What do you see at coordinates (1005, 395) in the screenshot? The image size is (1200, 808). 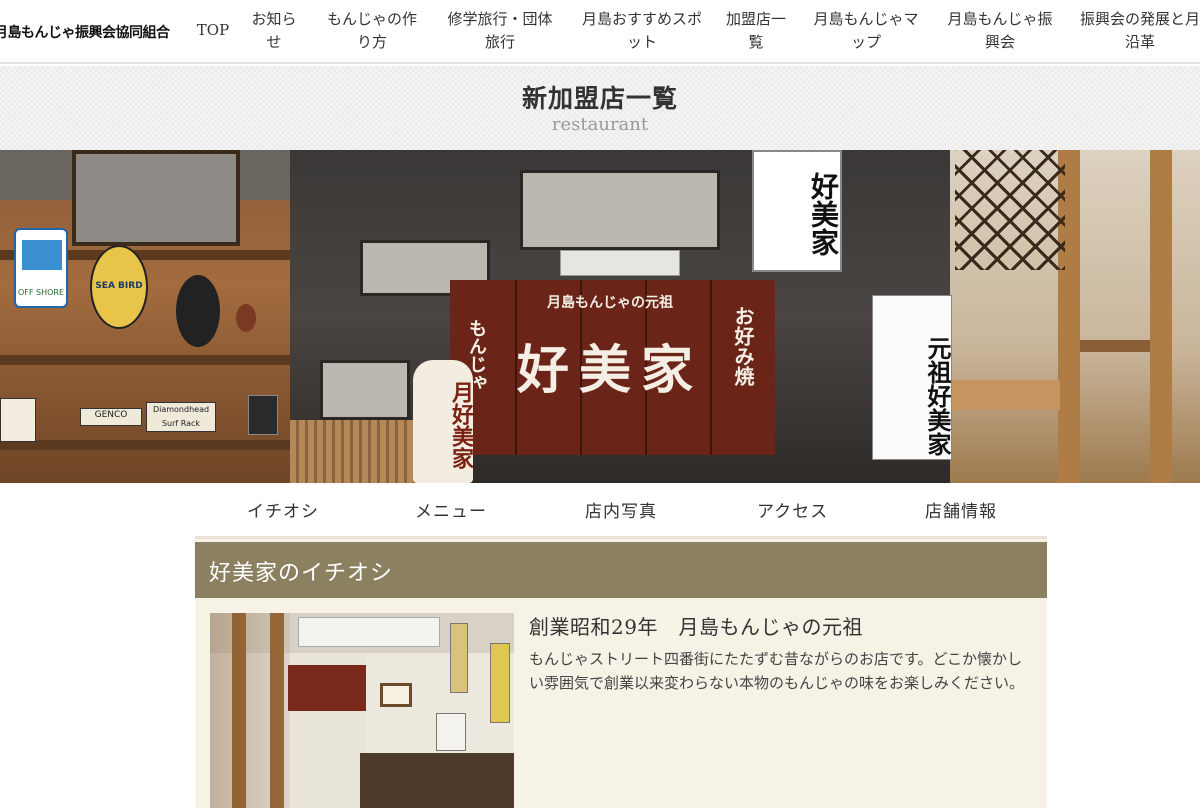 I see `table-edge` at bounding box center [1005, 395].